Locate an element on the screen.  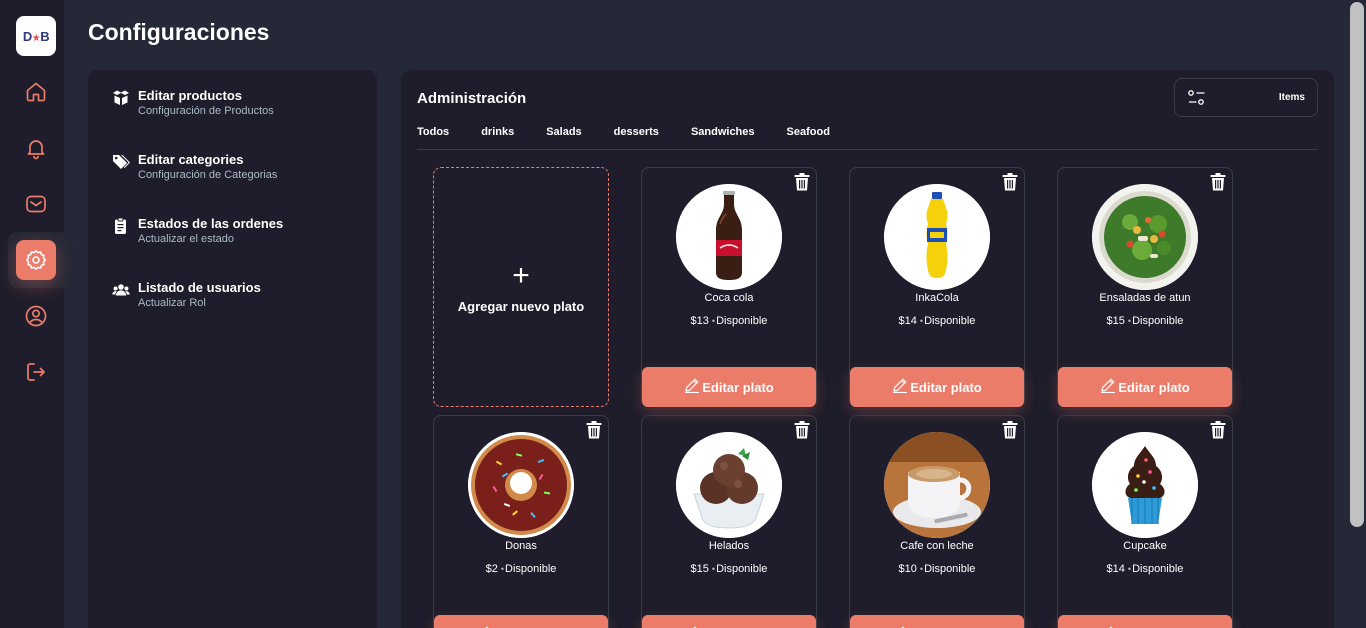
settings-item-subtitle: Configuración de Categorias is located at coordinates (208, 175).